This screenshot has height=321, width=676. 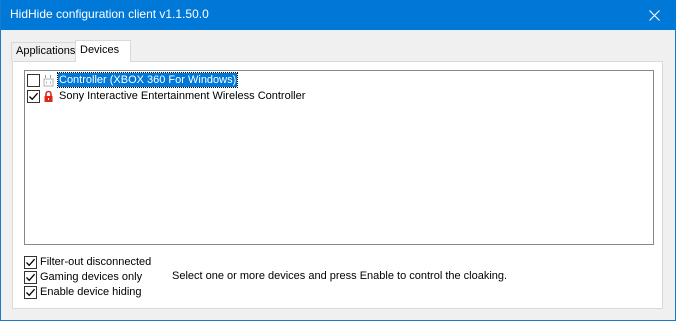 I want to click on enable-hiding-checkbox, so click(x=30, y=292).